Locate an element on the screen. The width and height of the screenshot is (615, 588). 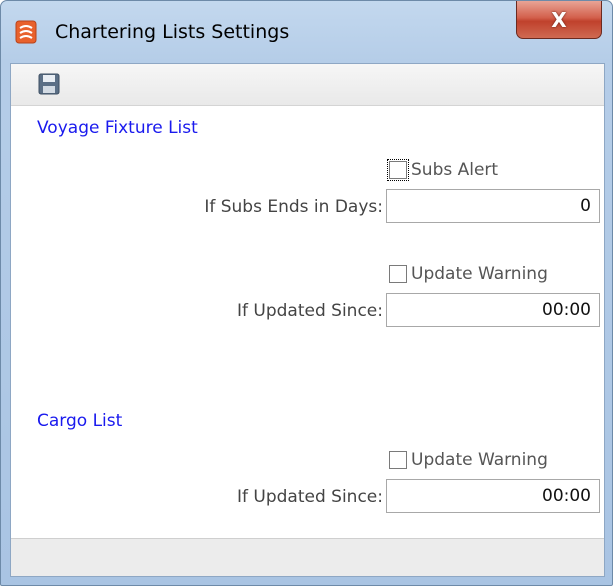
voyage-updated-since-label: If Updated Since: is located at coordinates (310, 311).